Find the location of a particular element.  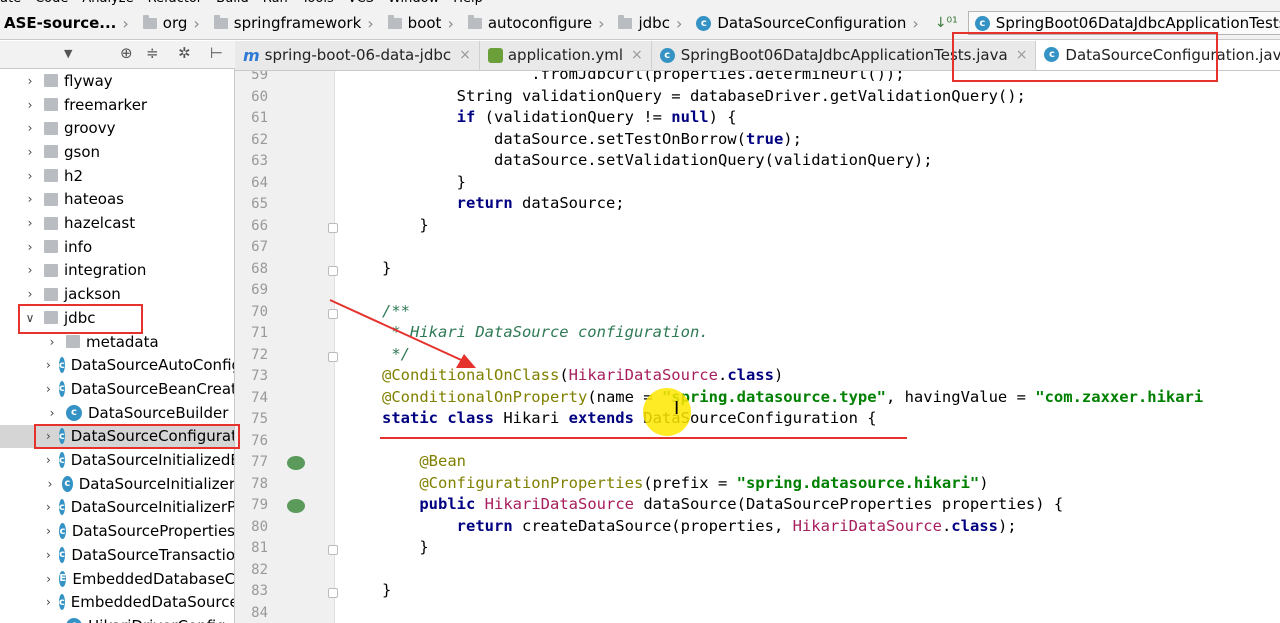

tree-item: › integration is located at coordinates (117, 271).